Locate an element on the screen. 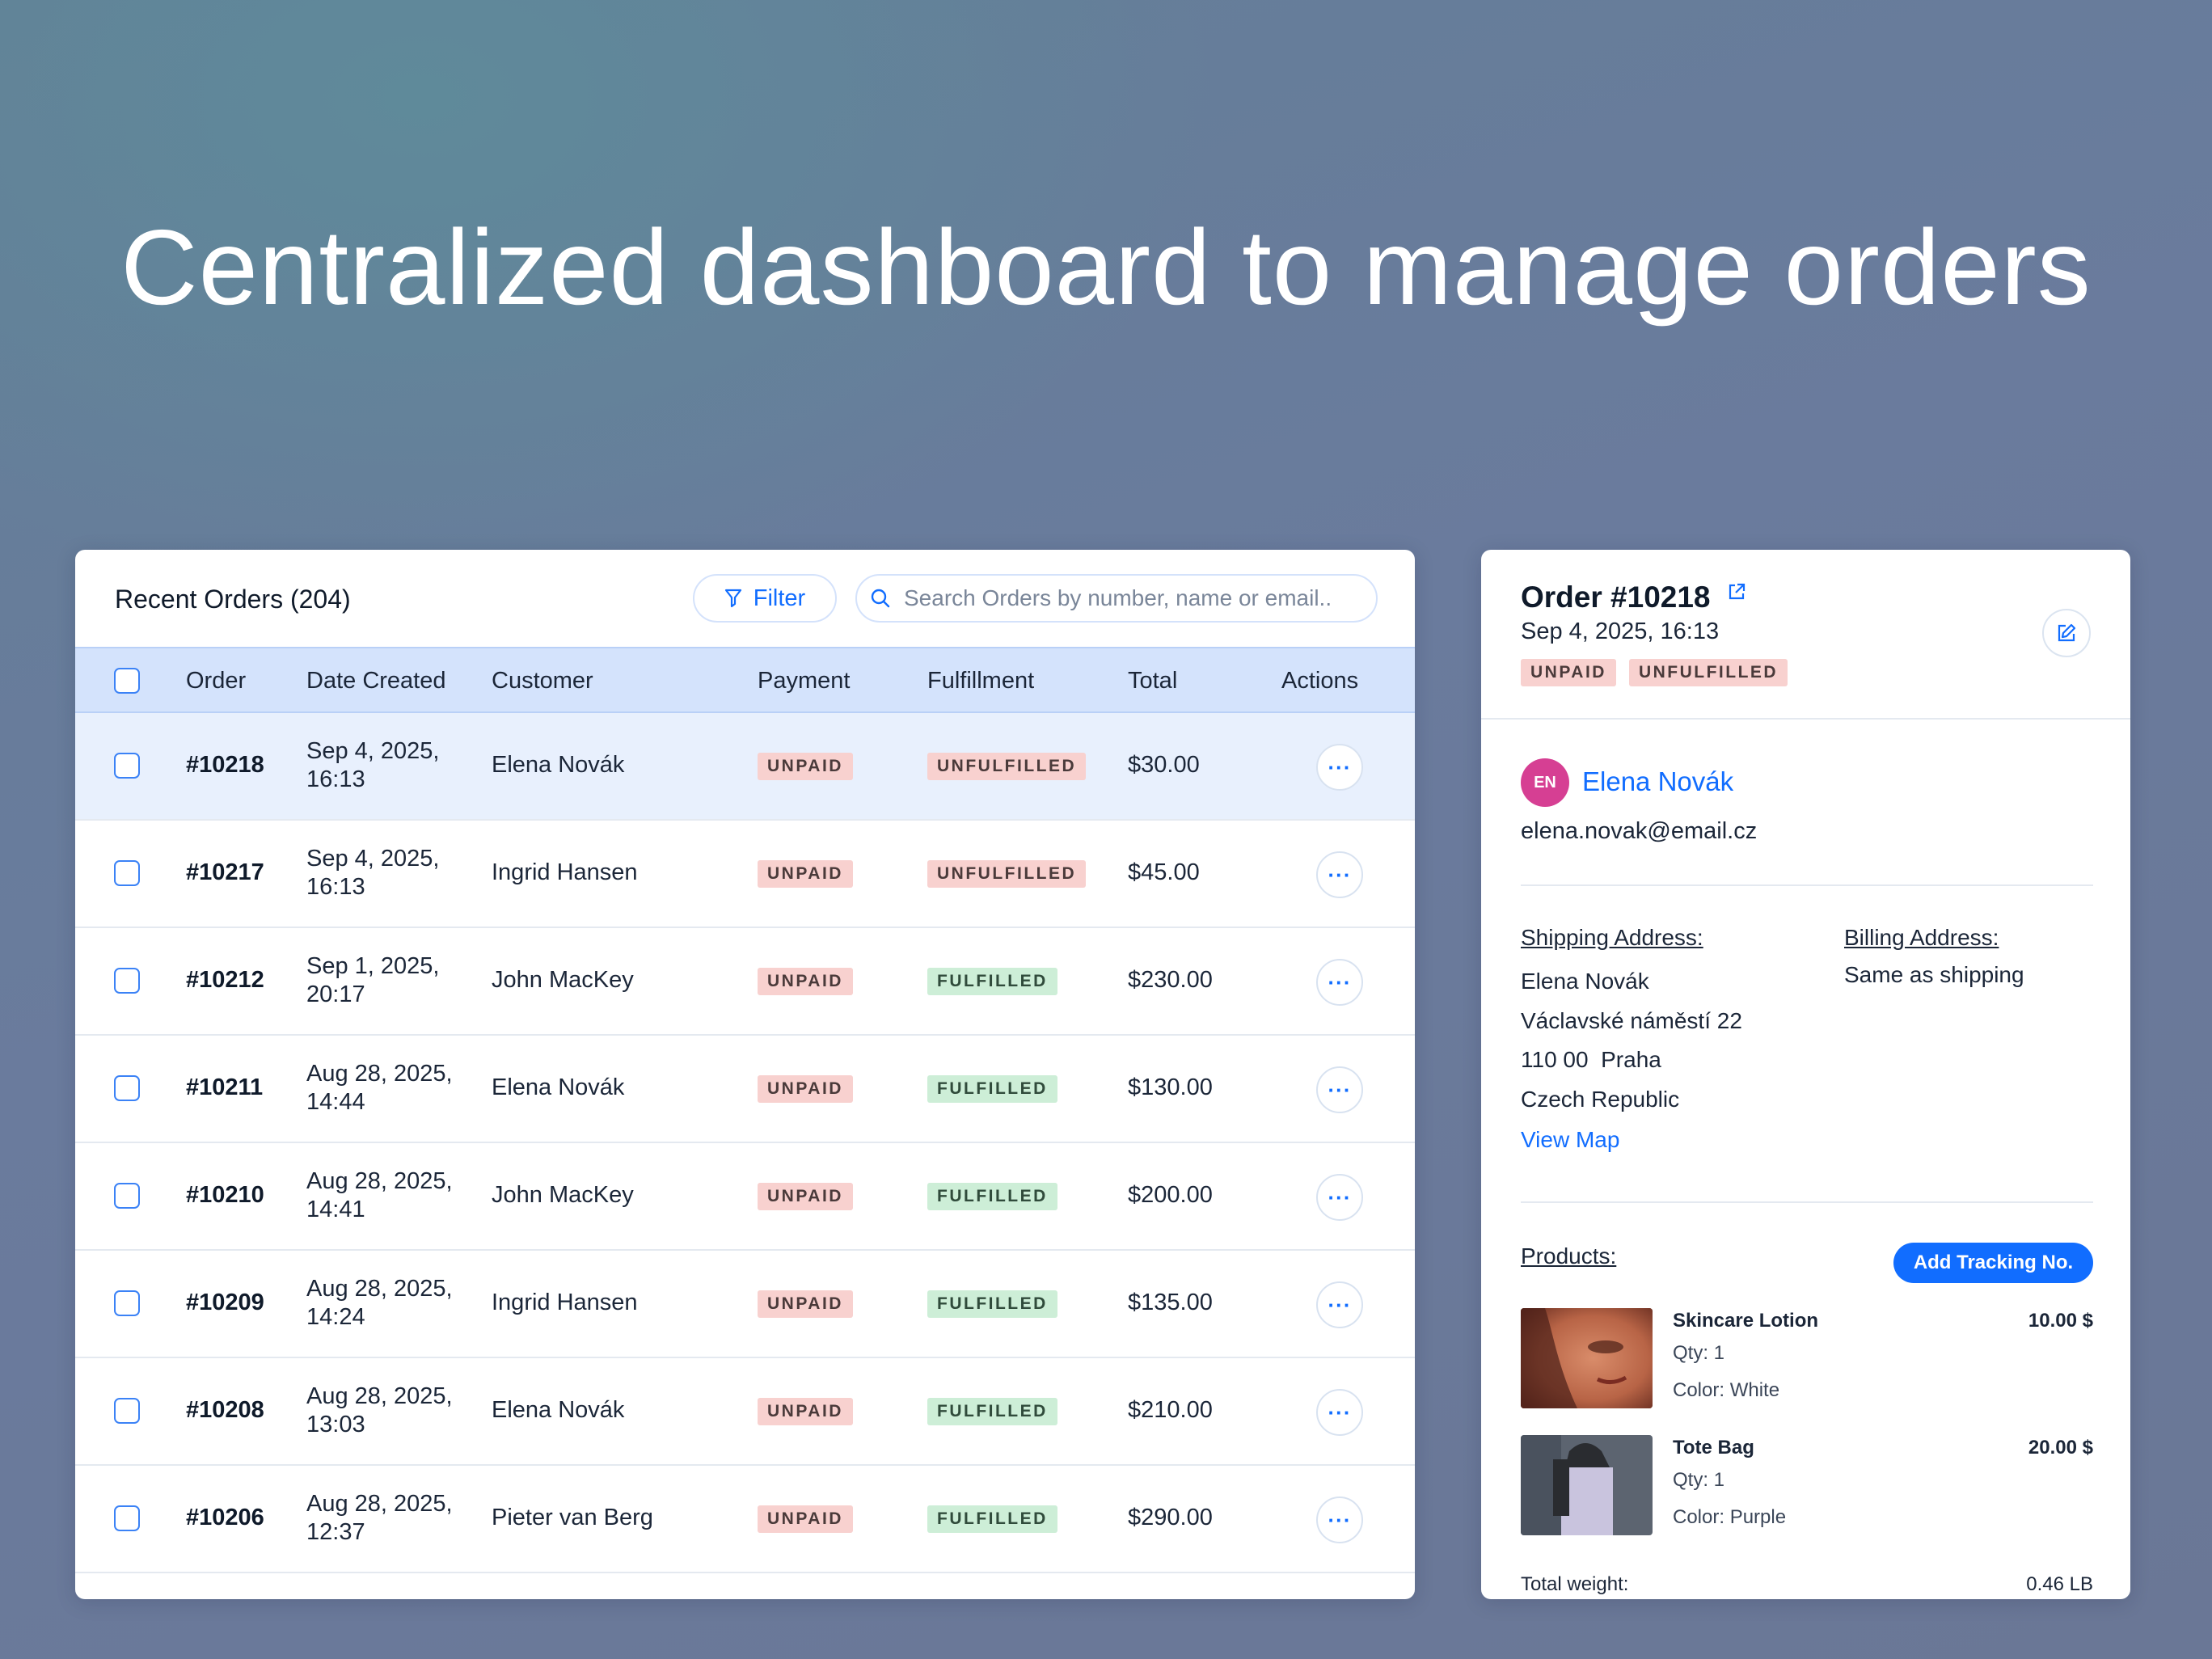  date-created: Aug 28, 2025, 14:41 is located at coordinates (379, 1195).